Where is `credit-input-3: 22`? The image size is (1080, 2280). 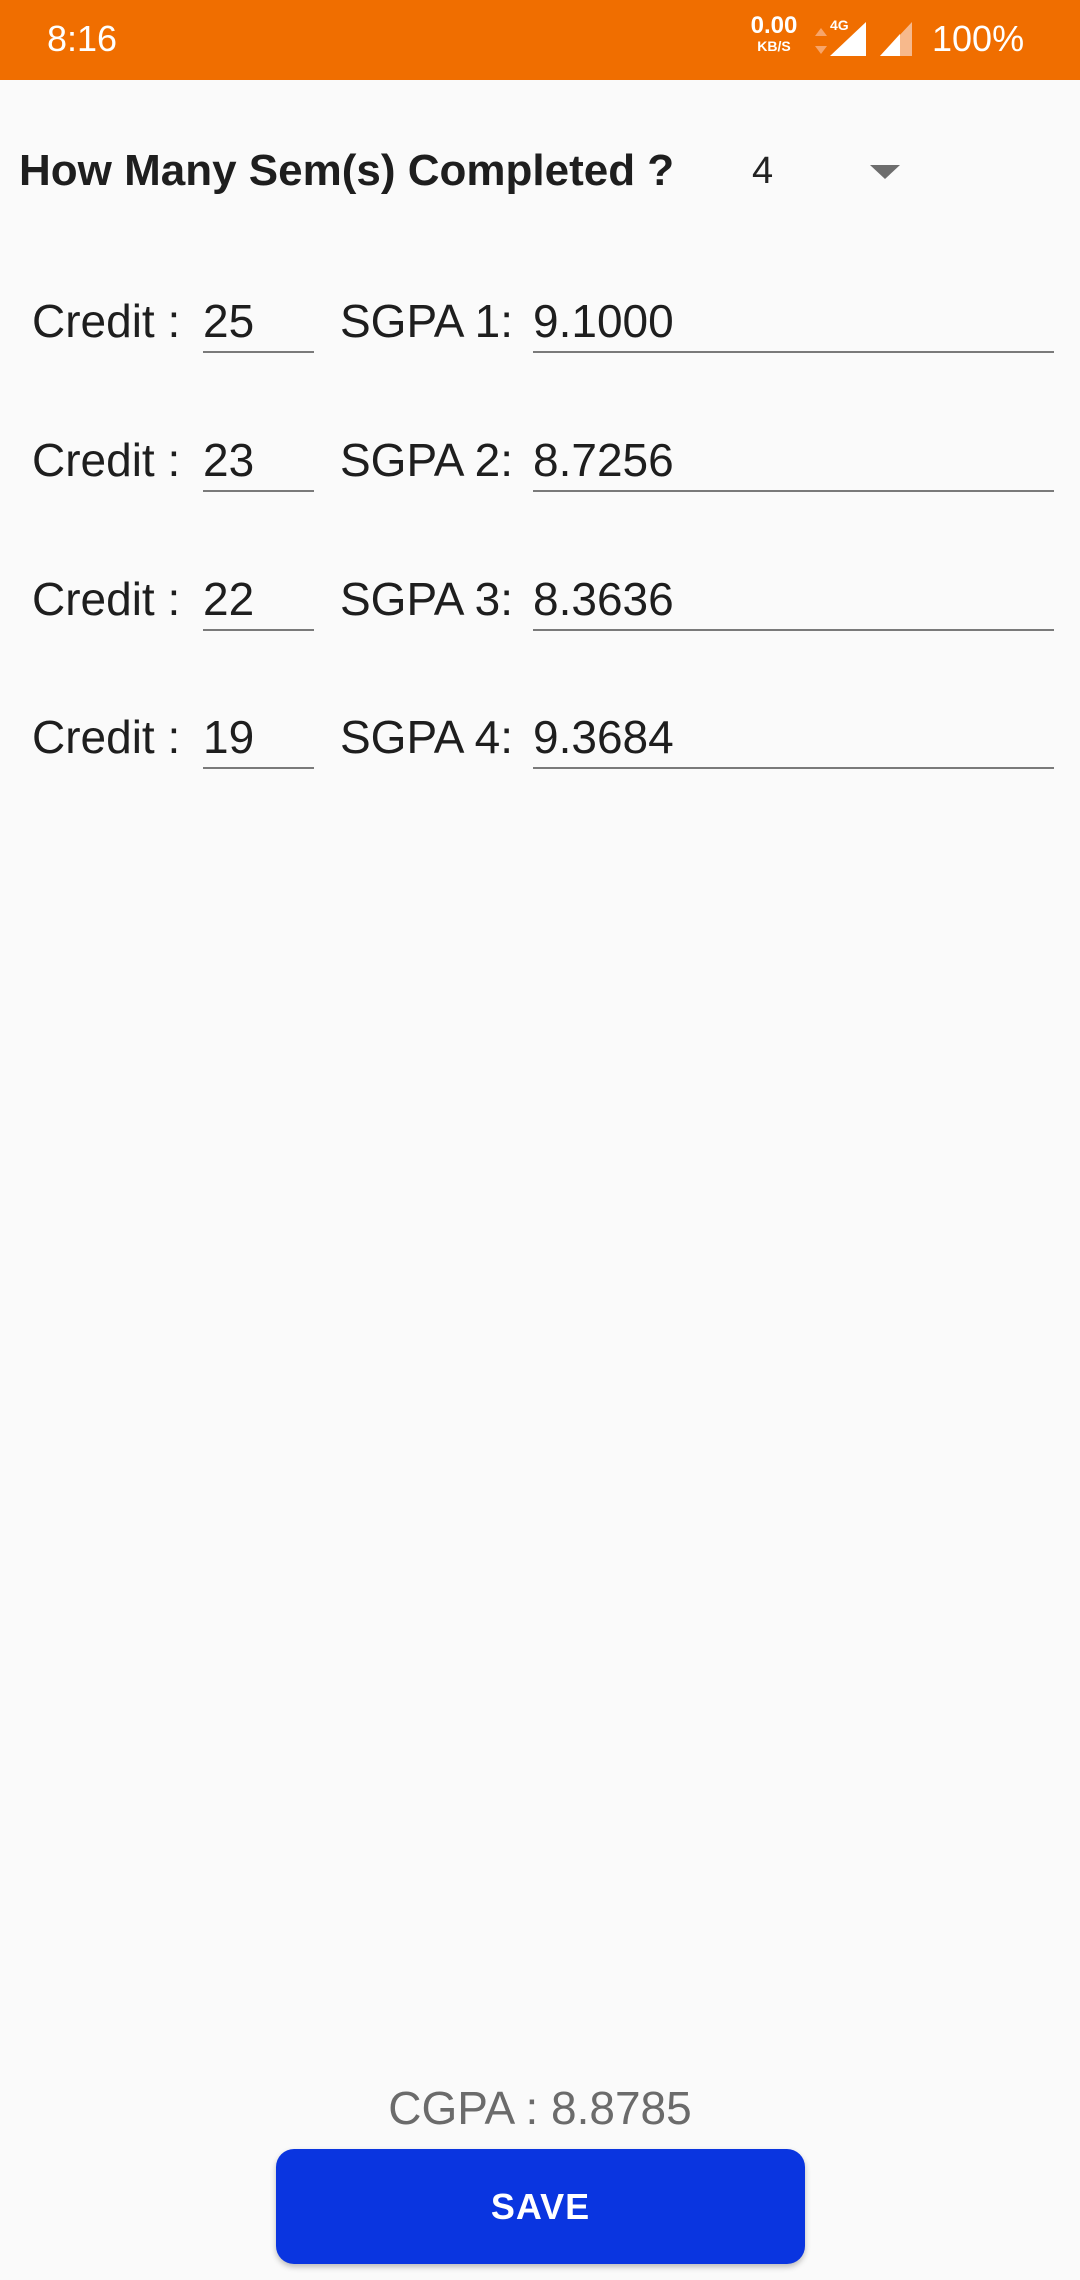 credit-input-3: 22 is located at coordinates (258, 601).